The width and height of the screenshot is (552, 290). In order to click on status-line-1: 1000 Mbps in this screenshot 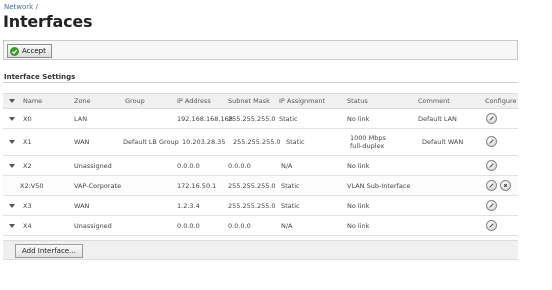, I will do `click(368, 138)`.